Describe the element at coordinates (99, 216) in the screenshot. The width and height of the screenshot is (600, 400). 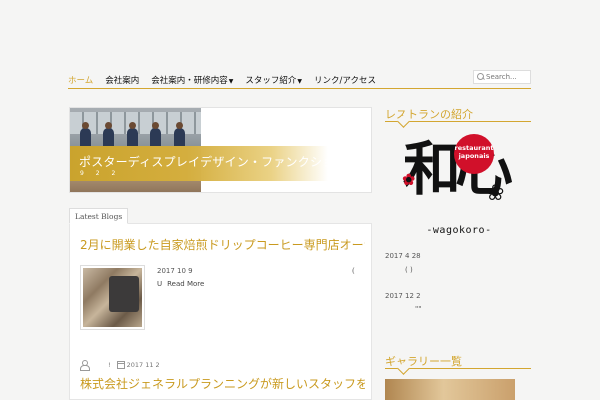
I see `tab-latest-blogs: Latest Blogs` at that location.